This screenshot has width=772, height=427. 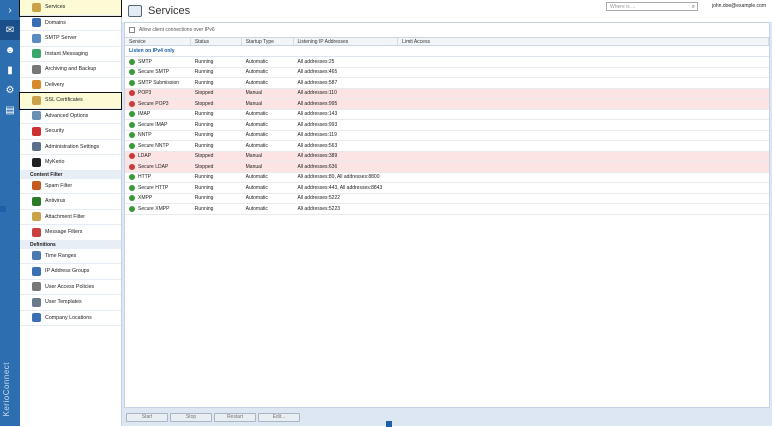 I want to click on ipv6-checkbox, so click(x=132, y=30).